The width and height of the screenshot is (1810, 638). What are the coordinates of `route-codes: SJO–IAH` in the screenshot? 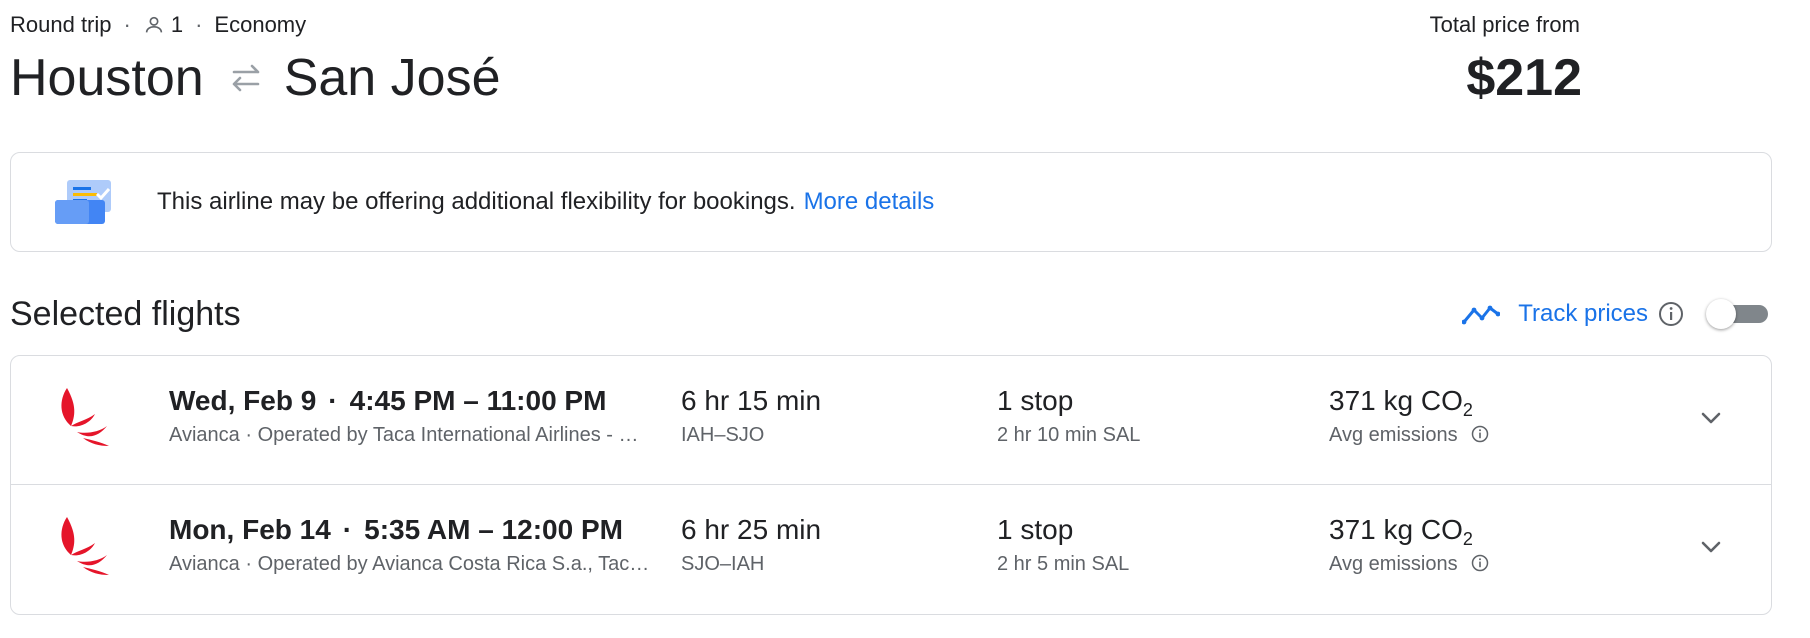 It's located at (723, 563).